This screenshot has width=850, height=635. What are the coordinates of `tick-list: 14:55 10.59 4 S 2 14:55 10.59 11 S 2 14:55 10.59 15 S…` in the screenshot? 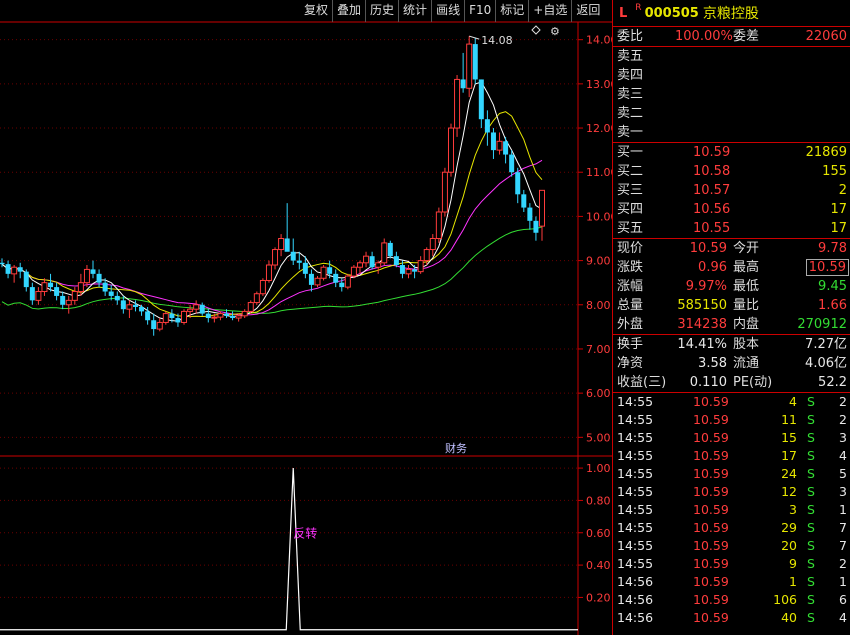 It's located at (731, 509).